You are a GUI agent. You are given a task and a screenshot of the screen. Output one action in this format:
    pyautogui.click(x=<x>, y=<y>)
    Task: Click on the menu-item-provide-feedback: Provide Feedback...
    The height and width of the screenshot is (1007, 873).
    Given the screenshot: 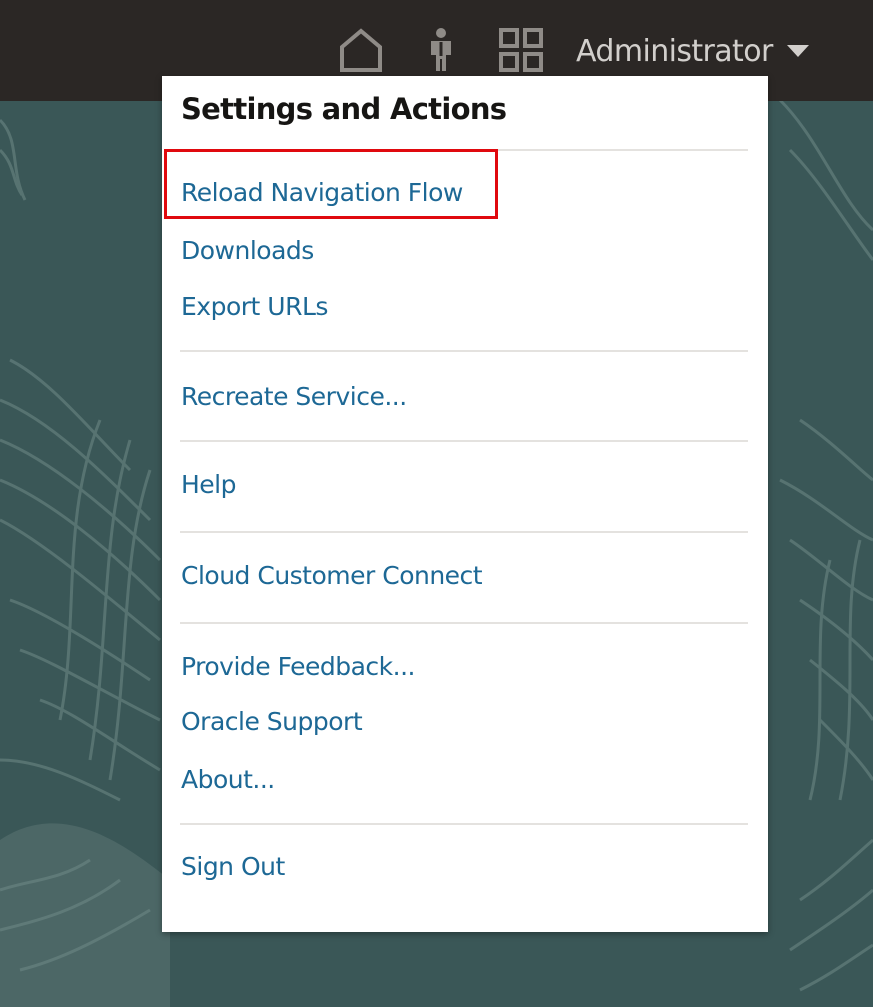 What is the action you would take?
    pyautogui.click(x=298, y=667)
    